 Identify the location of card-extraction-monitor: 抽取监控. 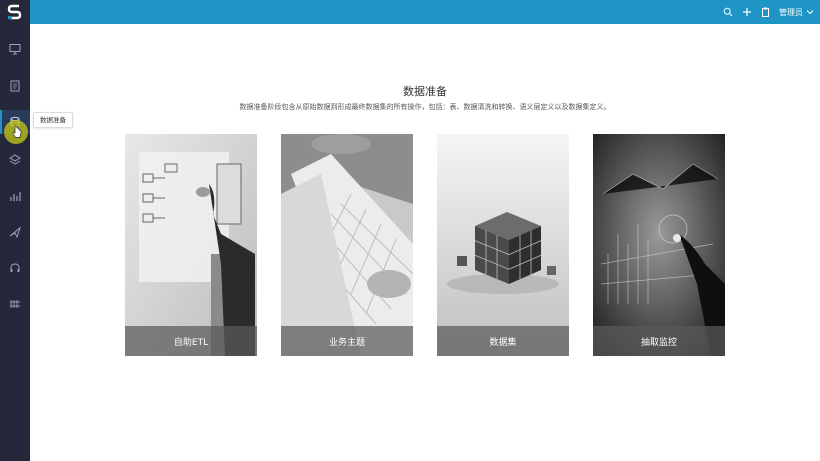
(659, 245).